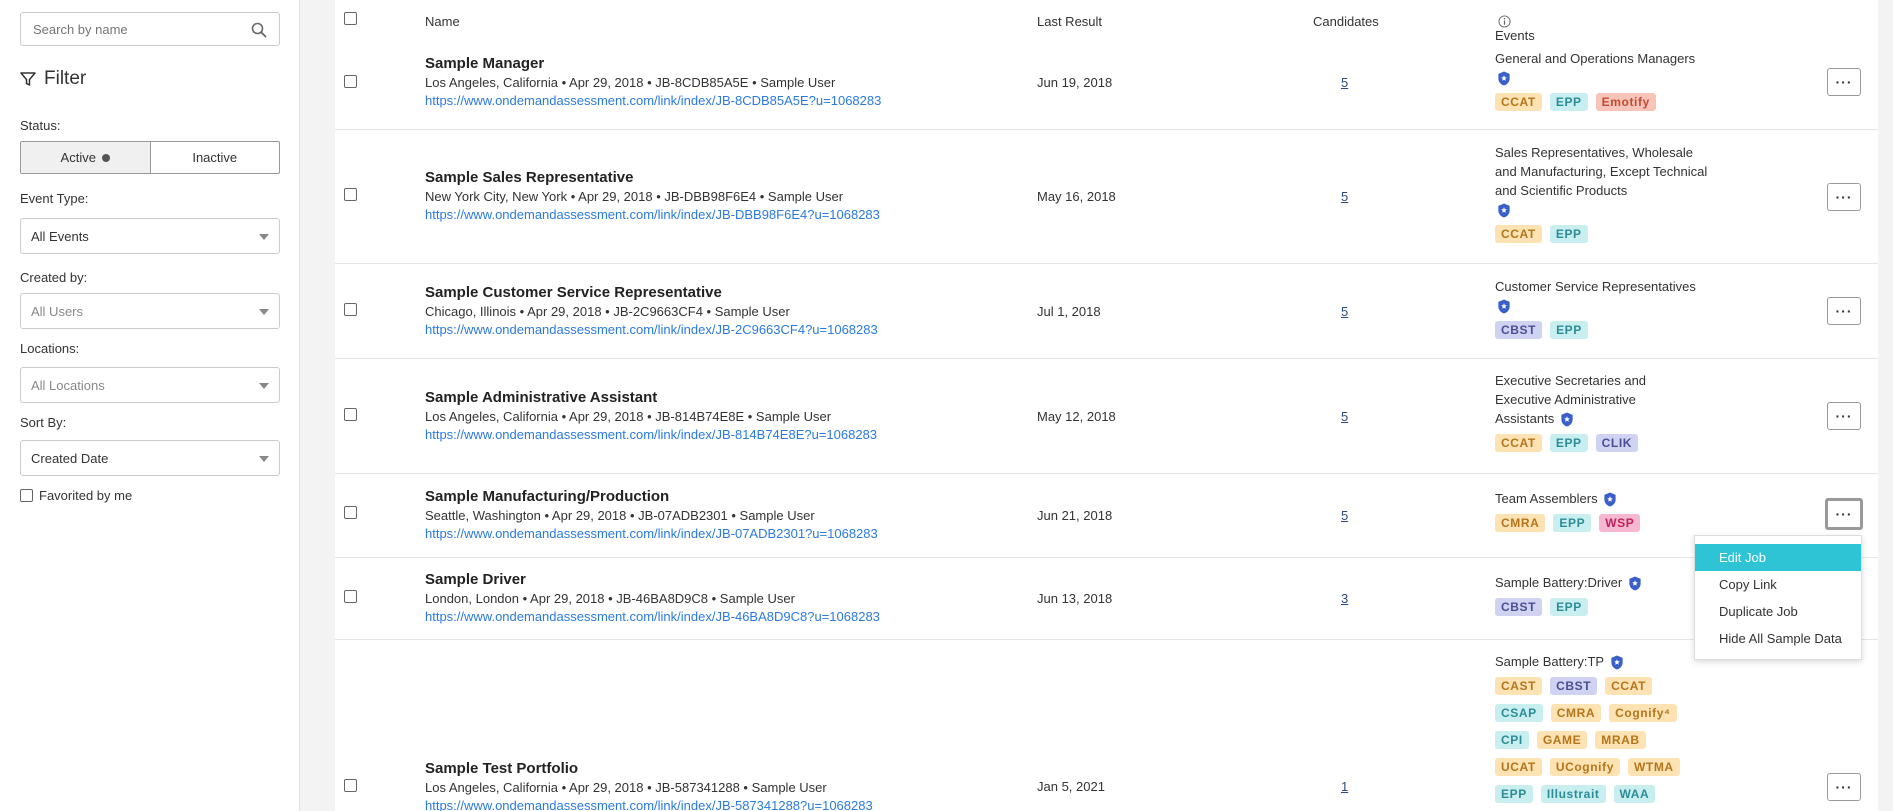 Image resolution: width=1893 pixels, height=811 pixels. Describe the element at coordinates (1595, 286) in the screenshot. I see `event-title: Customer Service Representatives` at that location.